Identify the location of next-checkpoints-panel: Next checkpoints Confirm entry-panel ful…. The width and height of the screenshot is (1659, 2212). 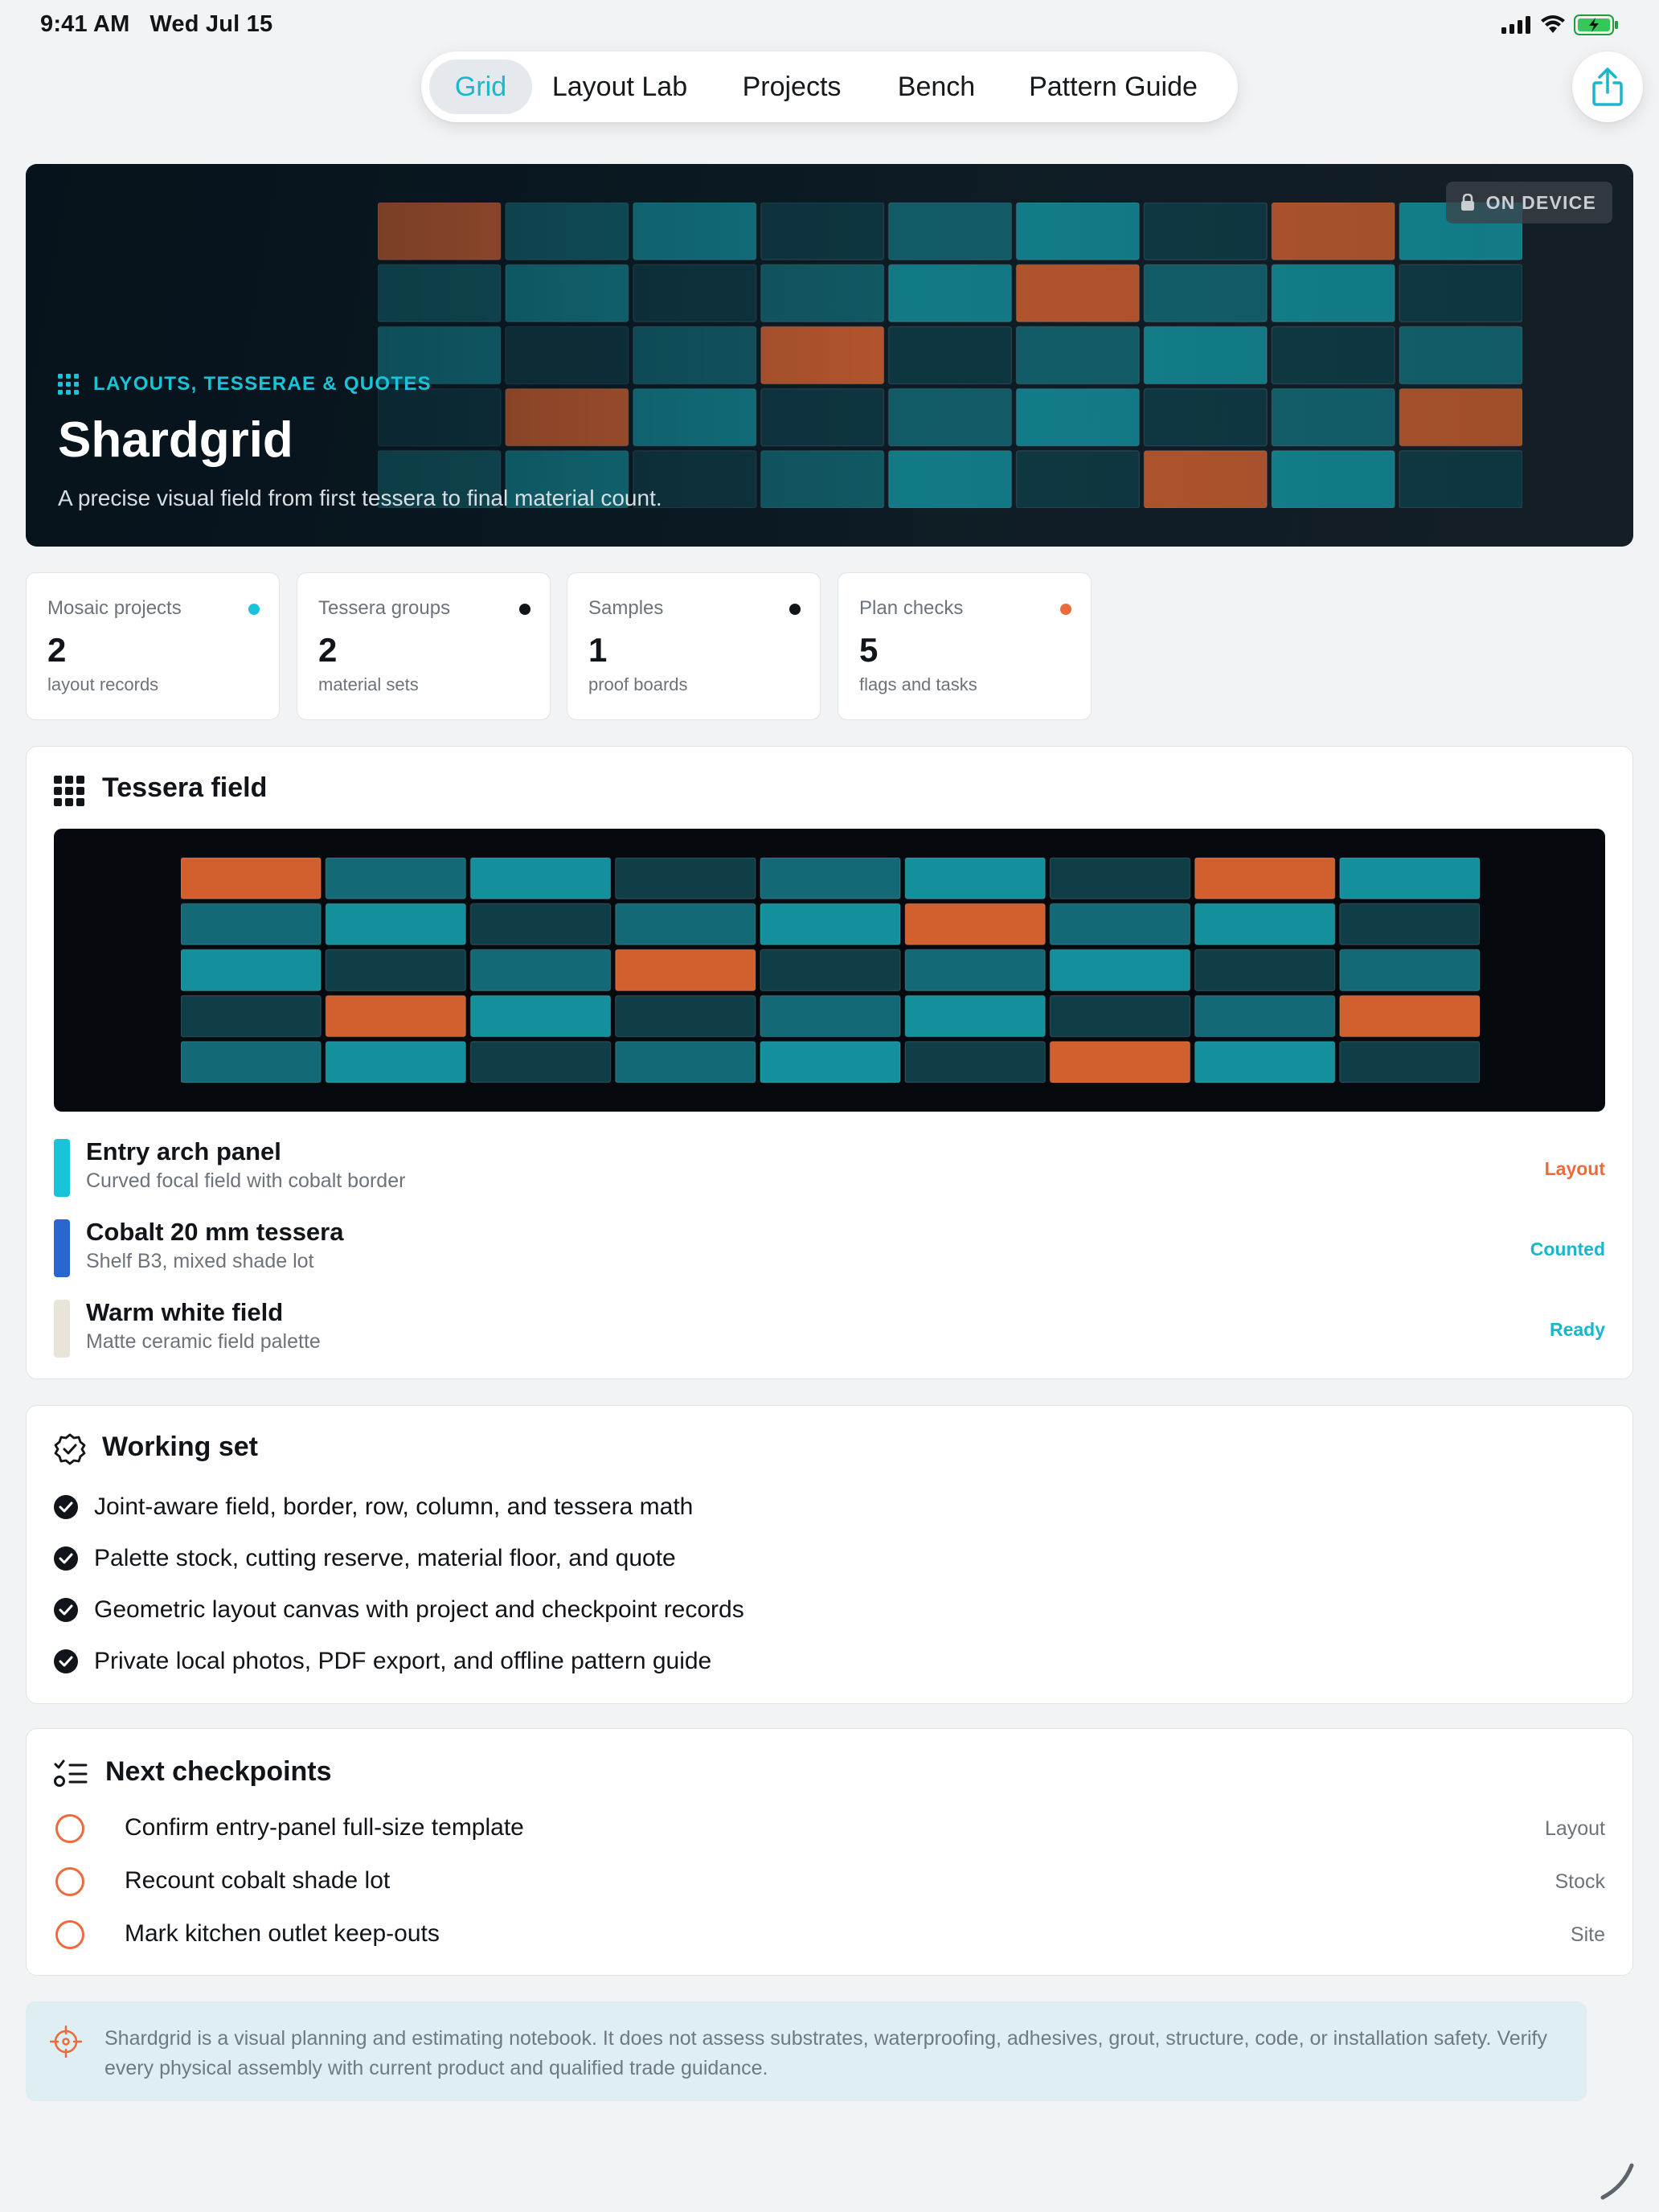
(829, 1852).